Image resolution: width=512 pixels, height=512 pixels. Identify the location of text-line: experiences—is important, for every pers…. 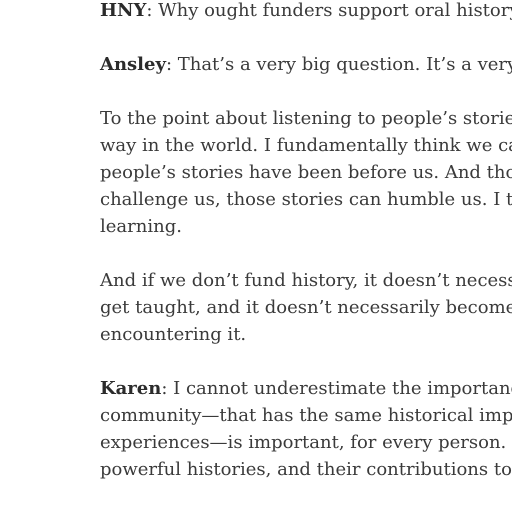
(306, 442).